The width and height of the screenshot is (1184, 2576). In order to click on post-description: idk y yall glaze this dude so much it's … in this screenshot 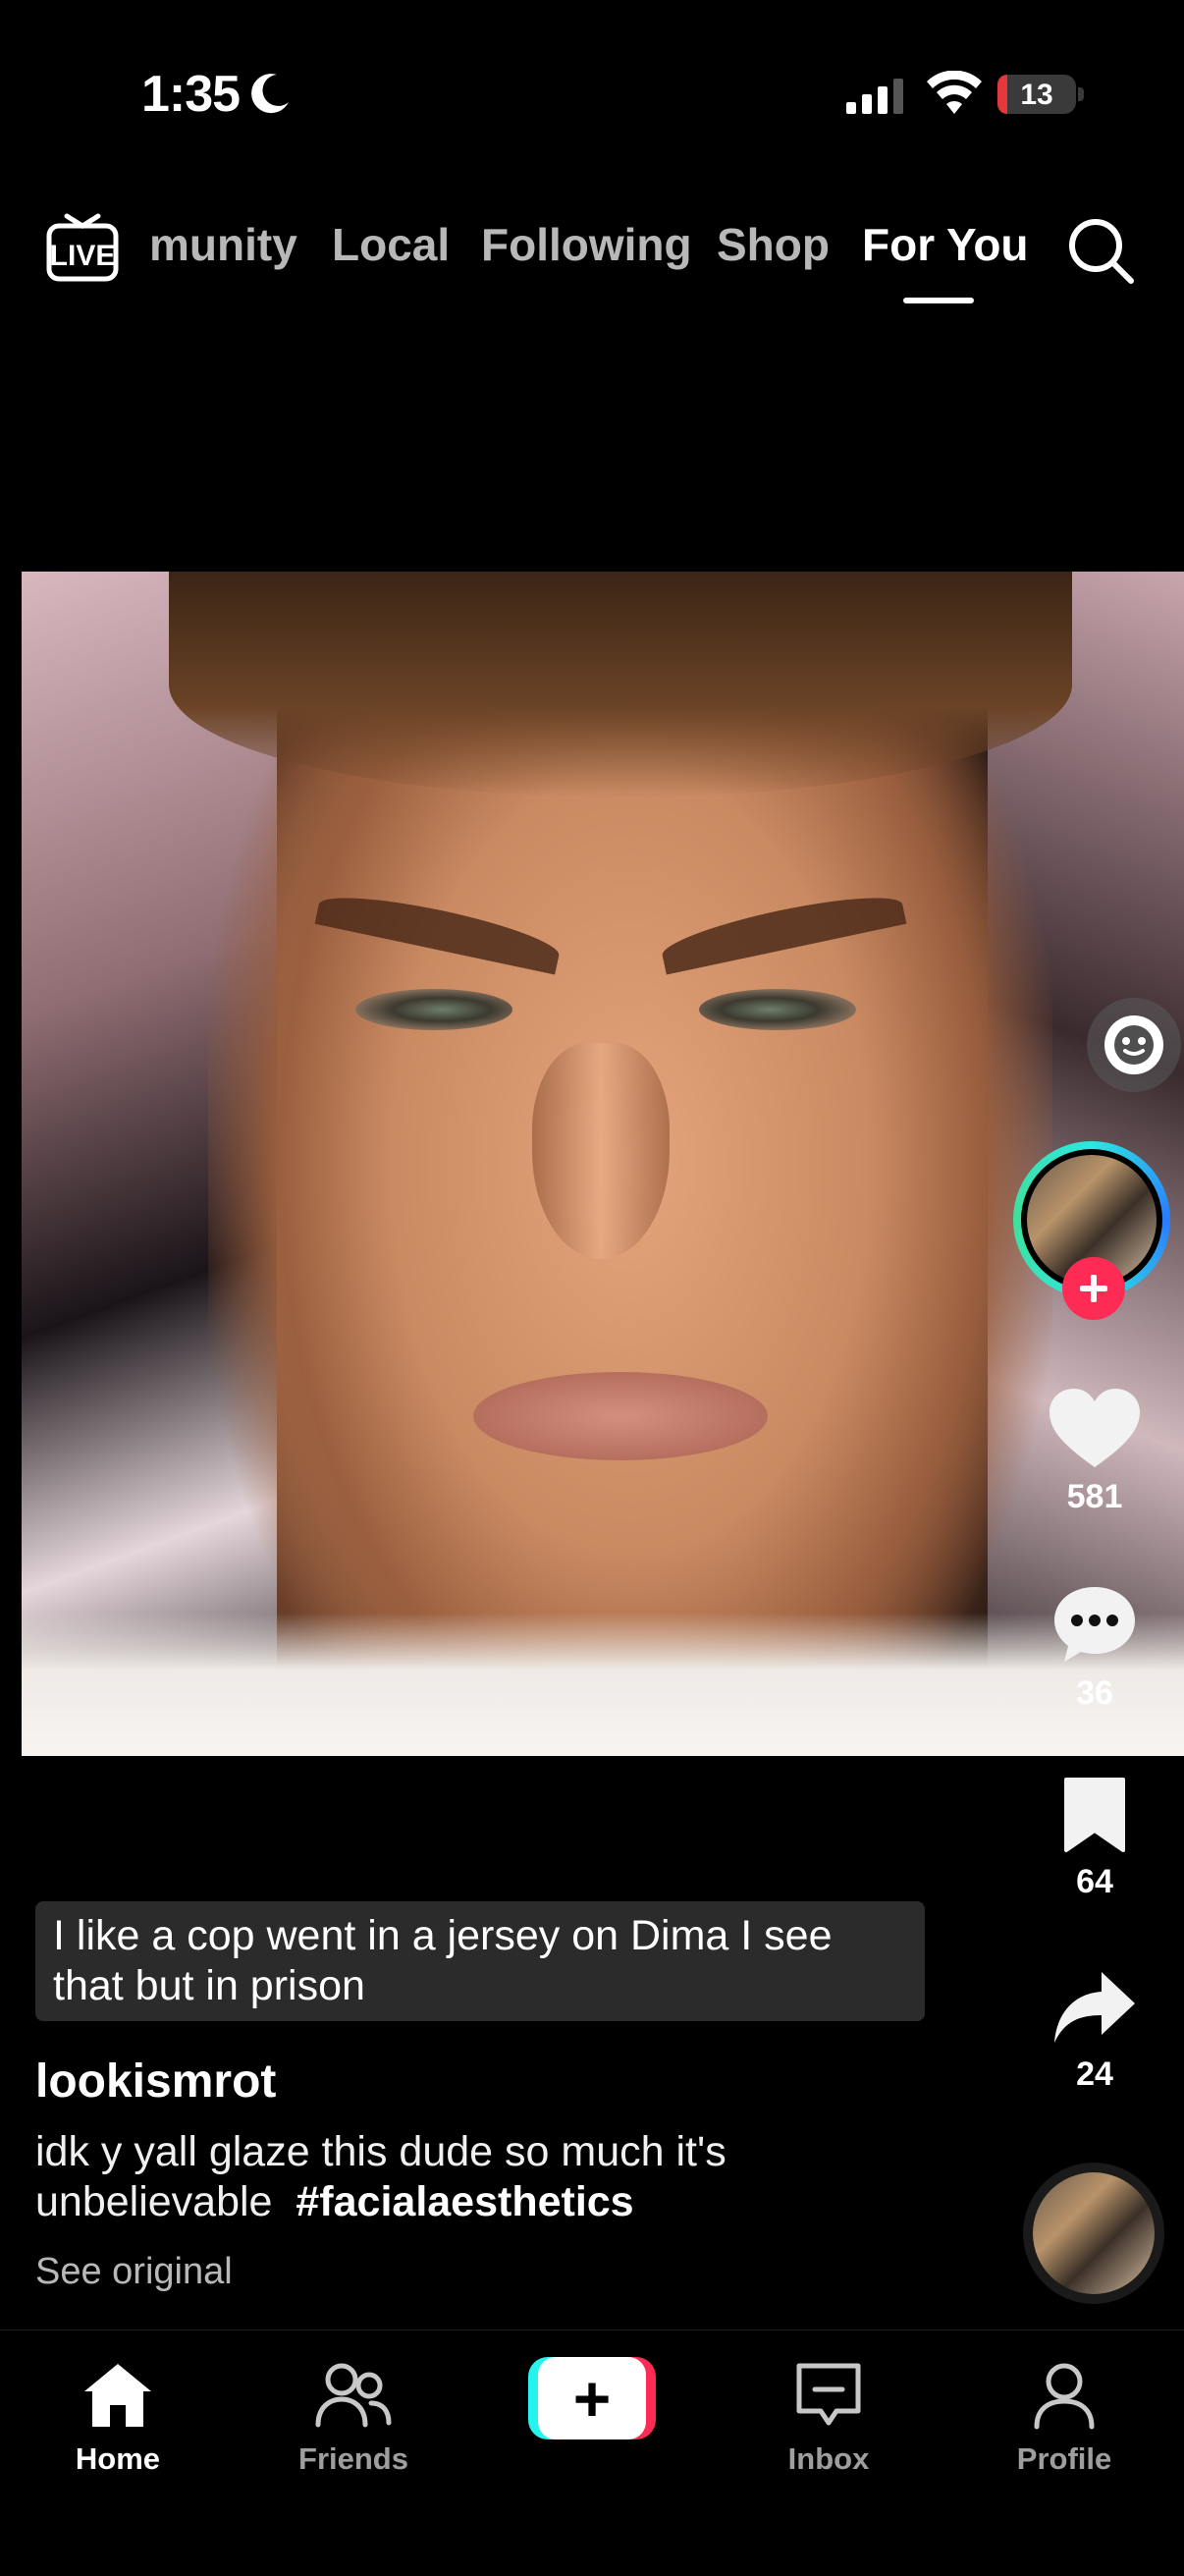, I will do `click(496, 2177)`.